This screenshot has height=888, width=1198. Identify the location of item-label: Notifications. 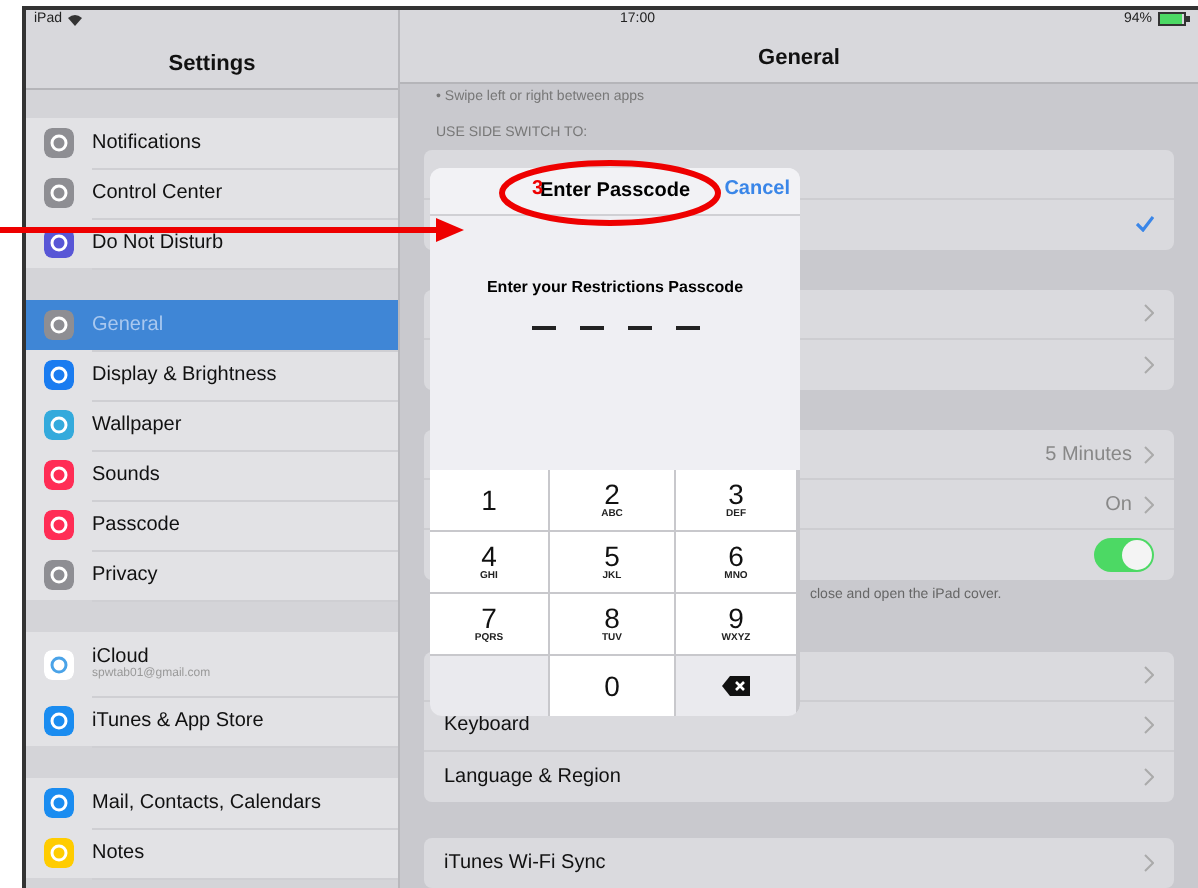
(147, 142).